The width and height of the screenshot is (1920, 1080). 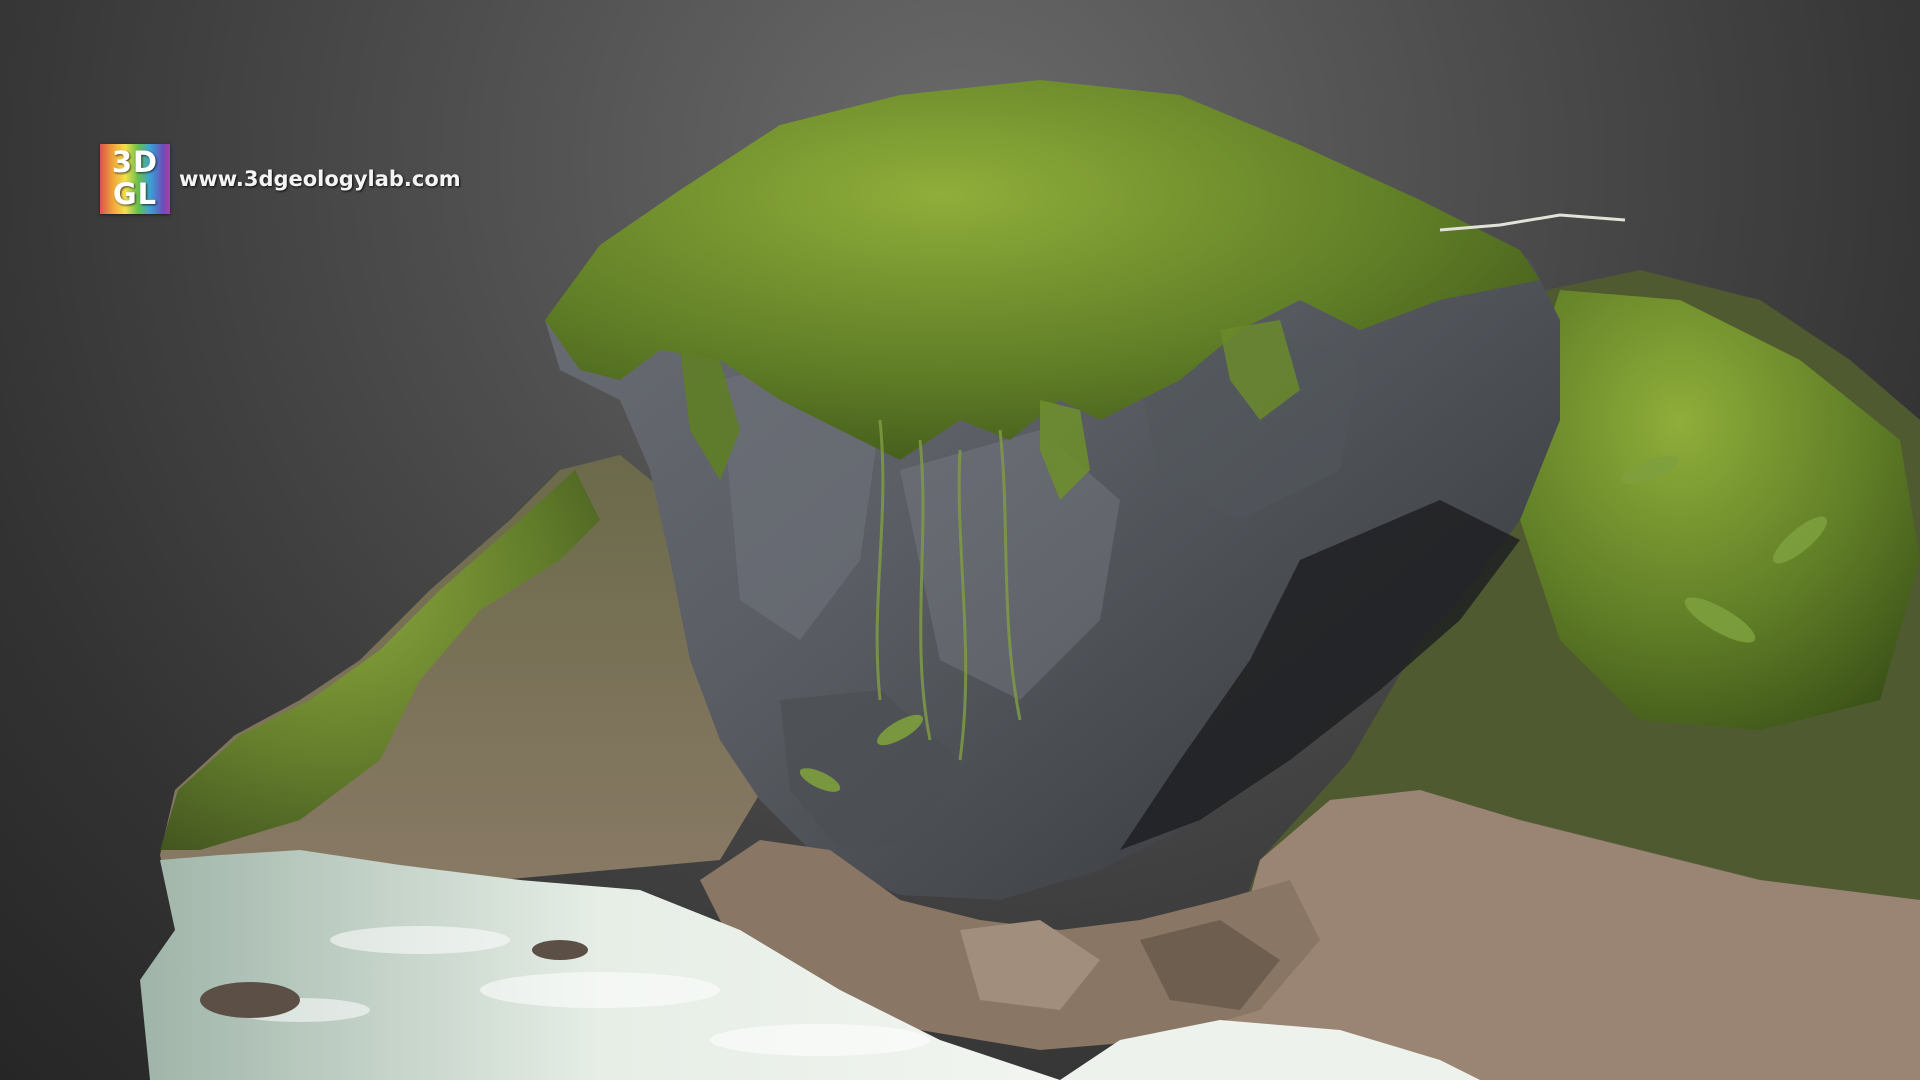 I want to click on brand-logo: 3D GL www.3dgeologylab.com, so click(x=280, y=179).